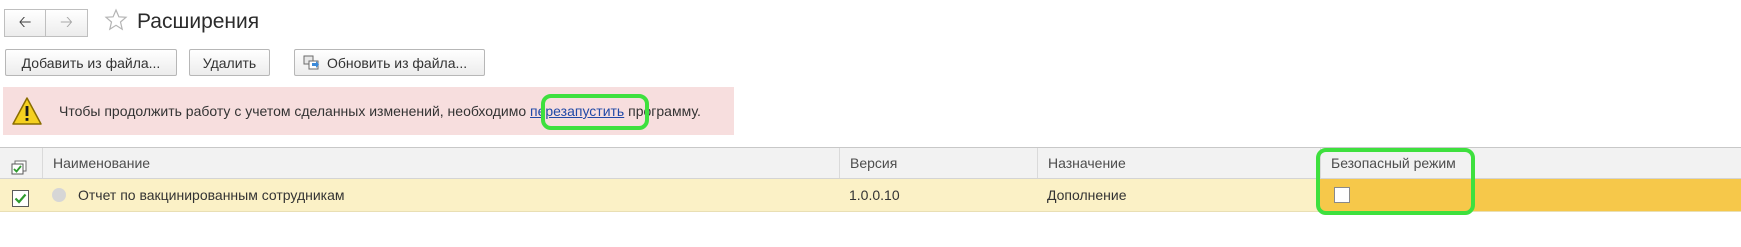  Describe the element at coordinates (116, 20) in the screenshot. I see `star-outline-icon` at that location.